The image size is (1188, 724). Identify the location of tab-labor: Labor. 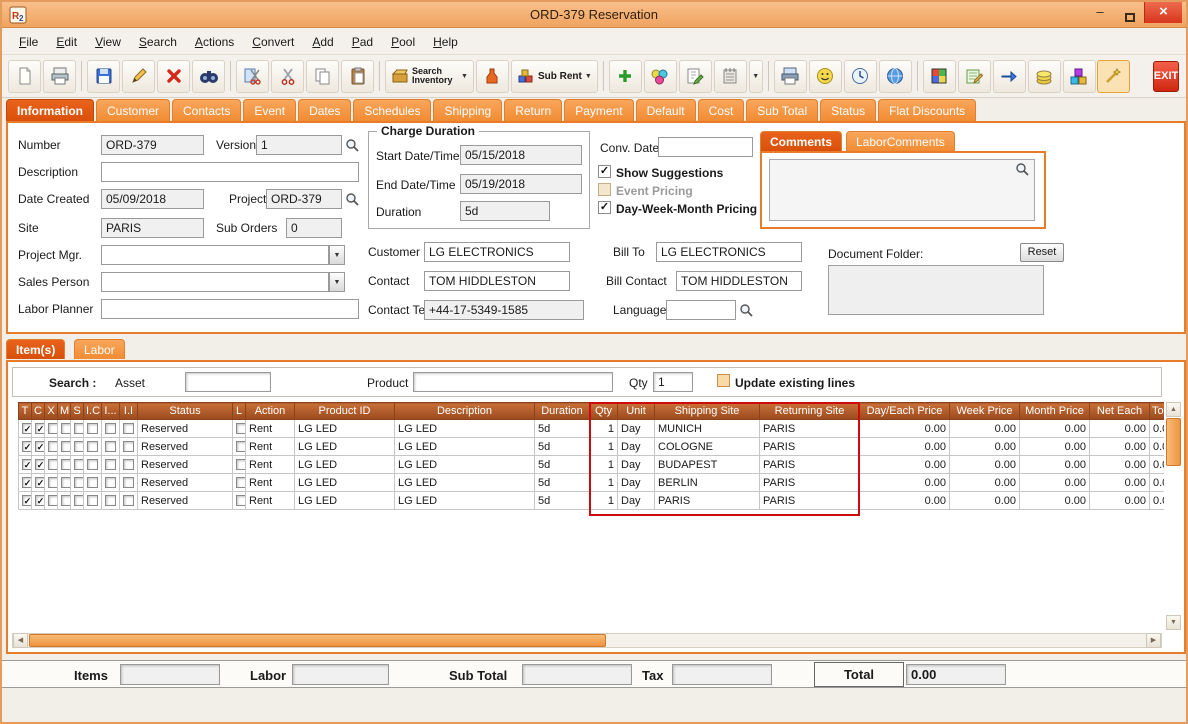
(99, 349).